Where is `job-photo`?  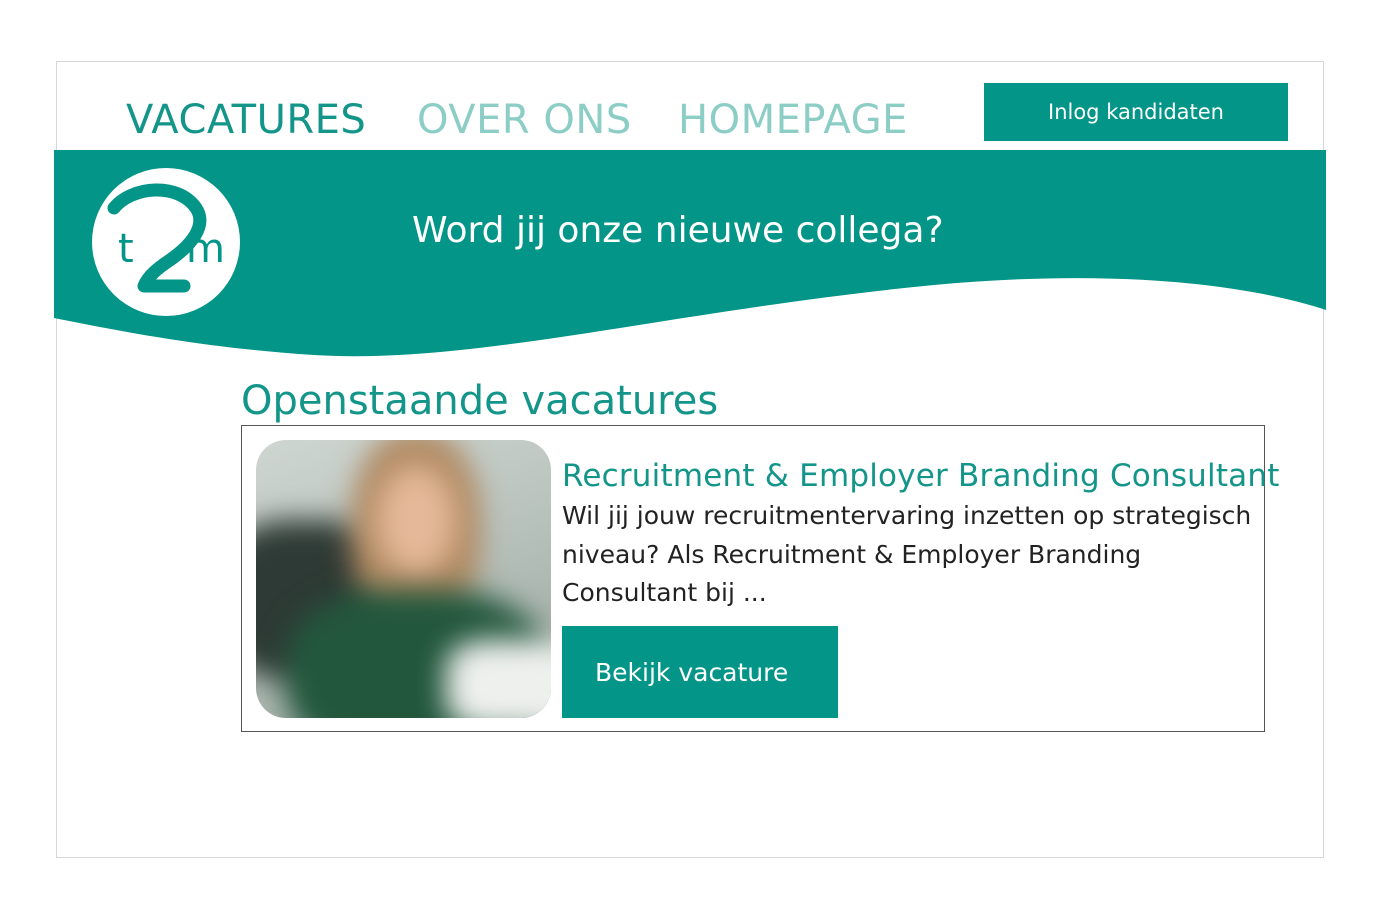
job-photo is located at coordinates (403, 579).